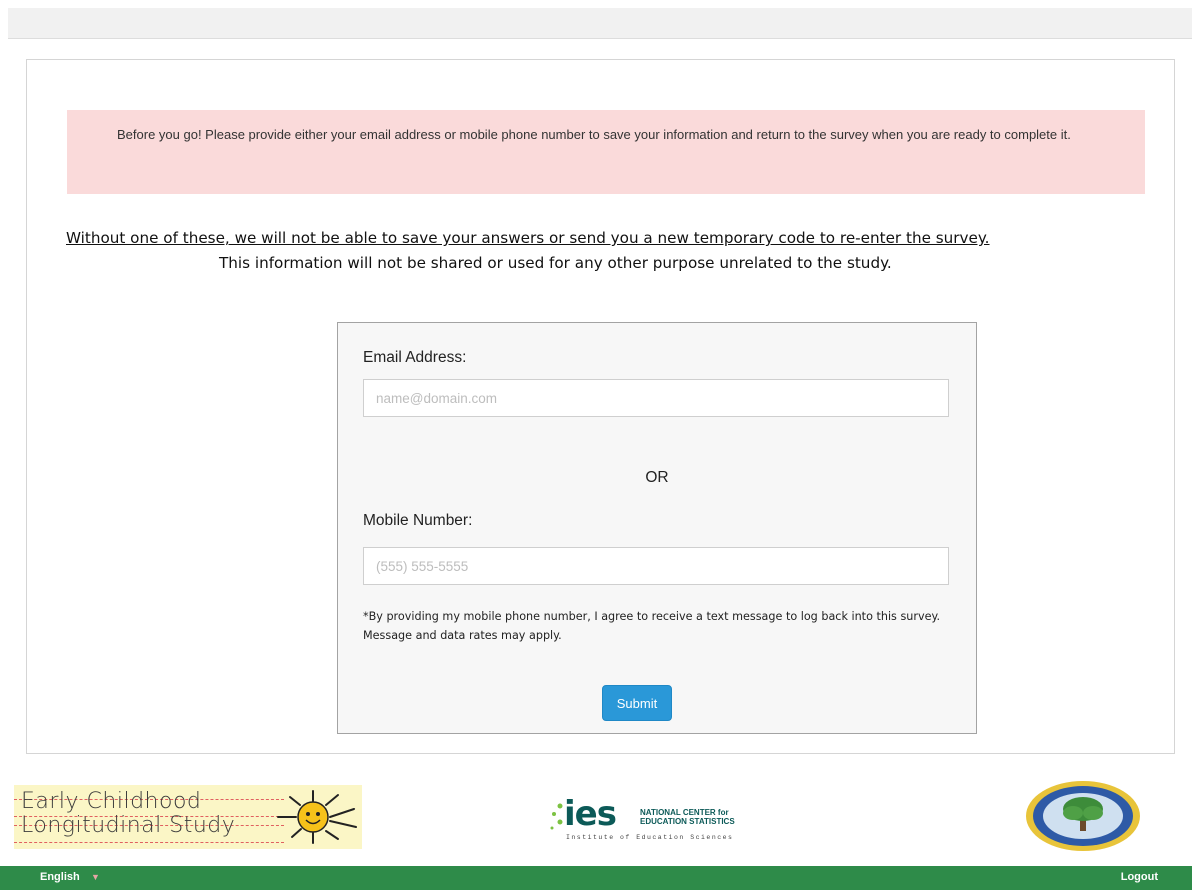  I want to click on footer-bar: English ▼ Logout, so click(596, 878).